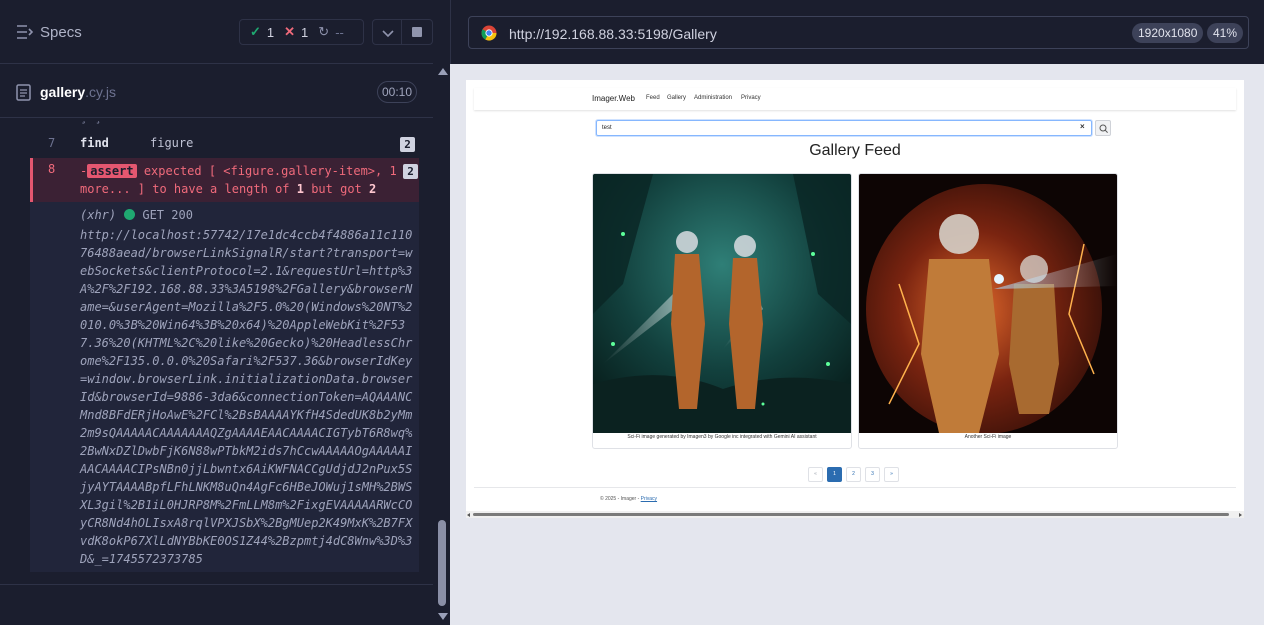 This screenshot has height=625, width=1264. I want to click on nav-link-privacy: Privacy, so click(751, 98).